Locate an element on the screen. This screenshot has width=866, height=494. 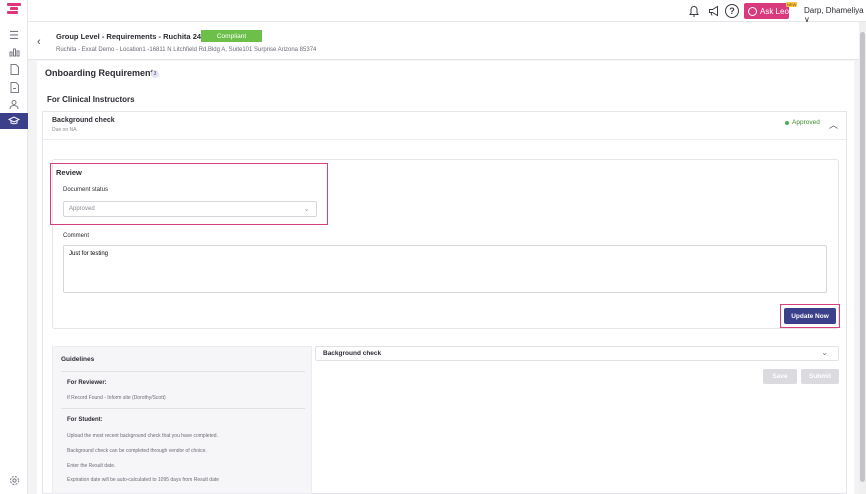
reviewer-heading: For Reviewer: is located at coordinates (87, 383).